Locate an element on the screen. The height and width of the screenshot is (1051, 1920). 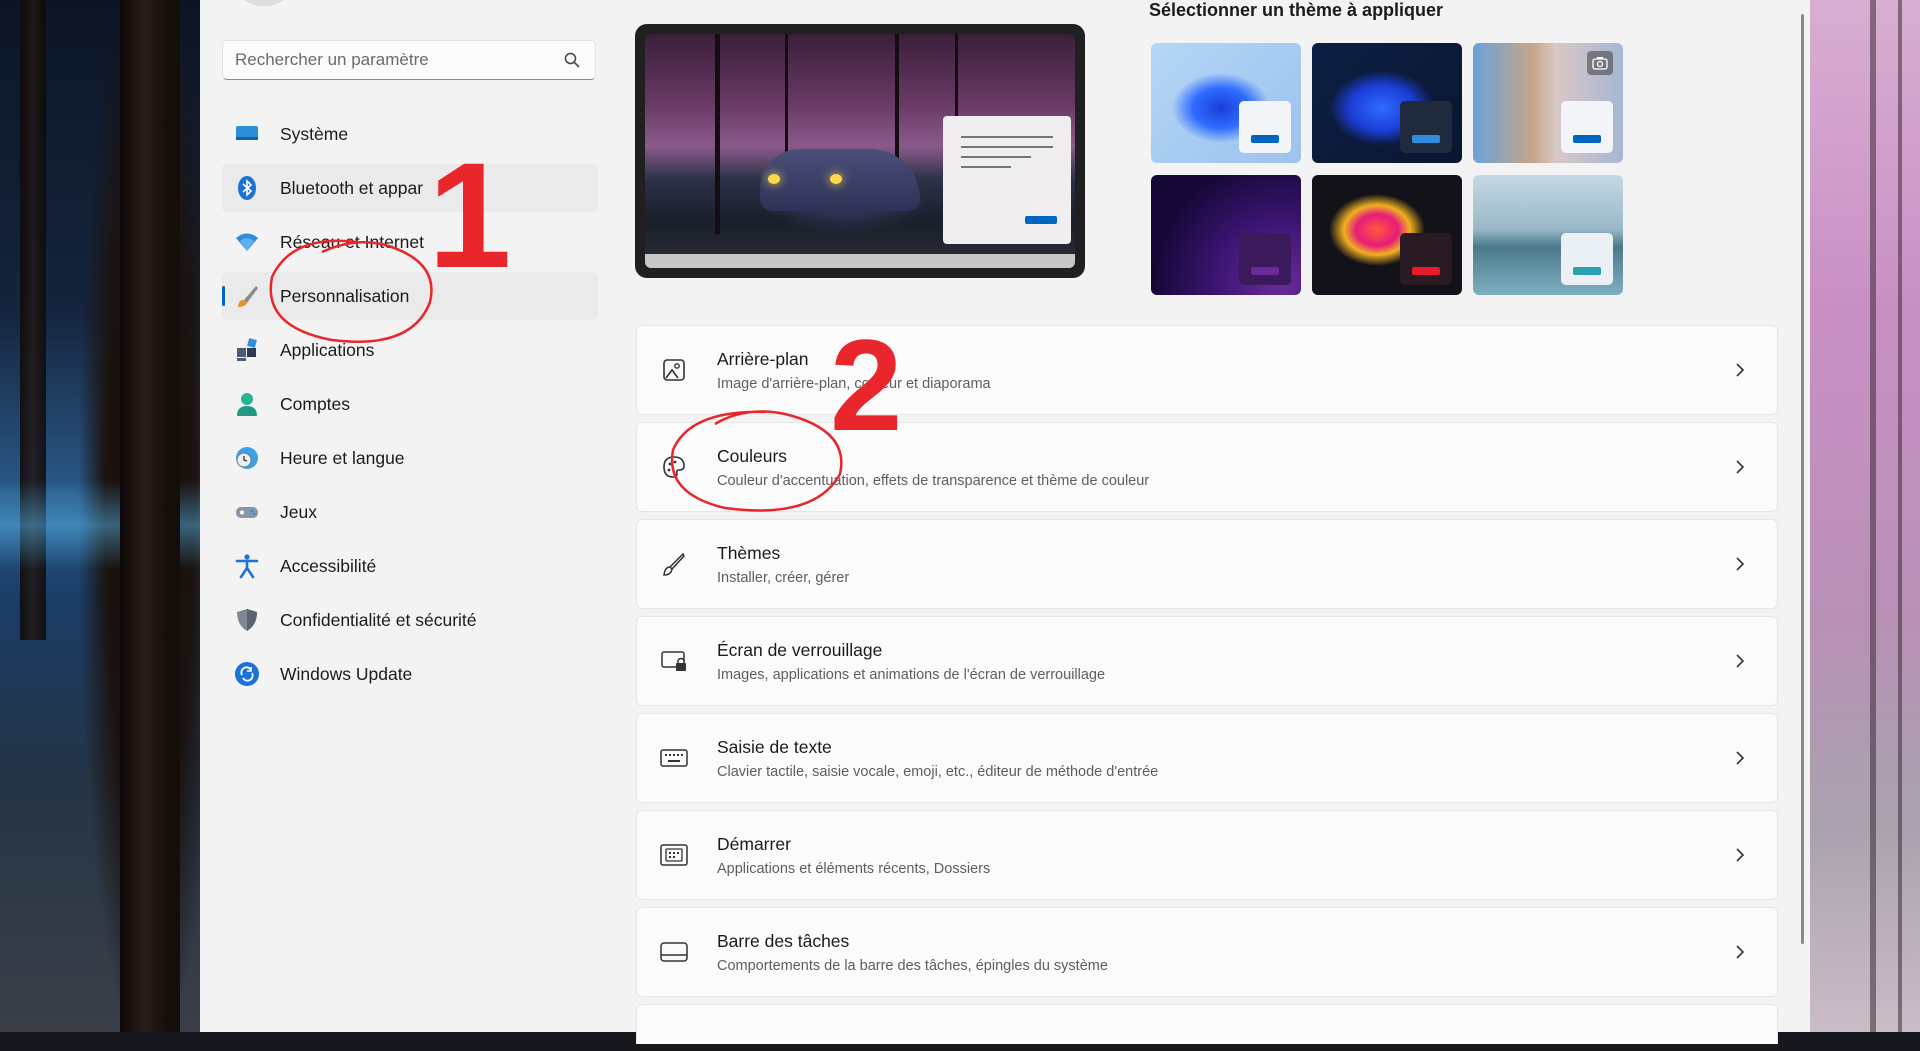
card-title: Arrière-plan is located at coordinates (763, 358).